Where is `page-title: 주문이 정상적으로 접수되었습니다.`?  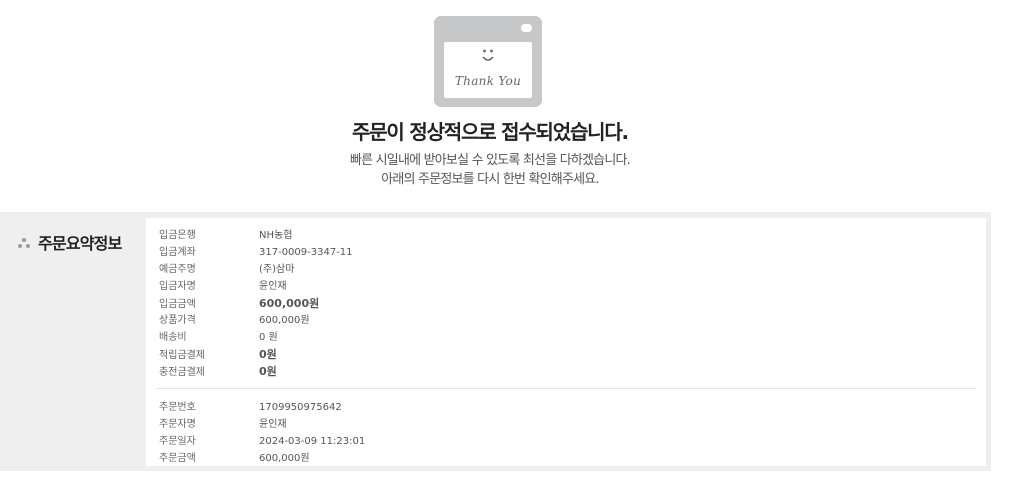 page-title: 주문이 정상적으로 접수되었습니다. is located at coordinates (490, 132).